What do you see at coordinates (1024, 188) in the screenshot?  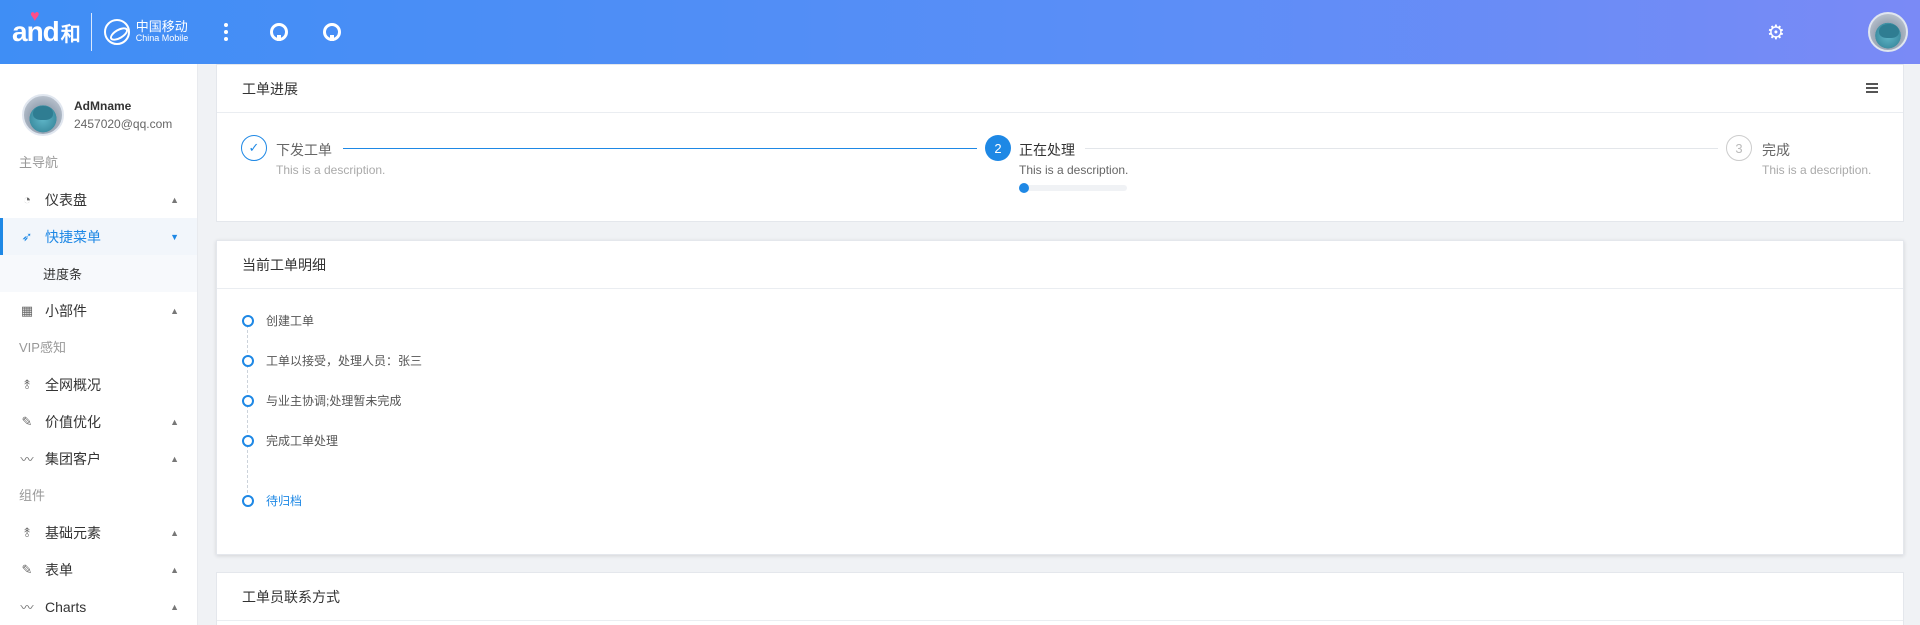 I see `step-progress-indicator` at bounding box center [1024, 188].